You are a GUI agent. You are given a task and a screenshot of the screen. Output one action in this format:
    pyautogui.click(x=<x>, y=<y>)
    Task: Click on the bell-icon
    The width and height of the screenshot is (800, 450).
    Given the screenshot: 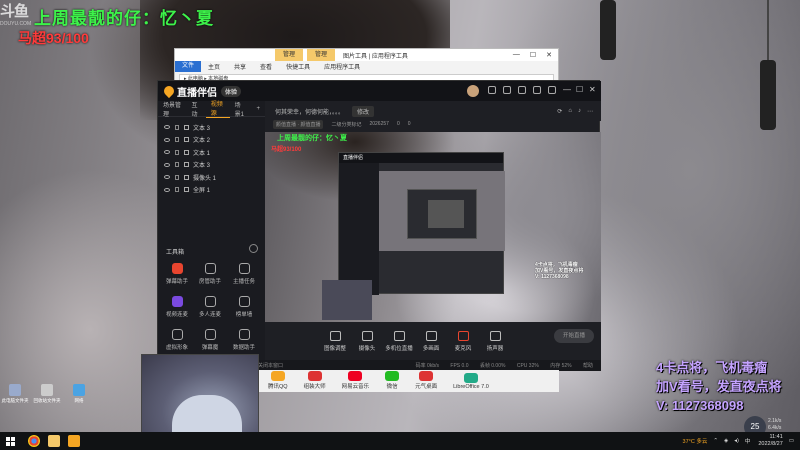 What is the action you would take?
    pyautogui.click(x=522, y=90)
    